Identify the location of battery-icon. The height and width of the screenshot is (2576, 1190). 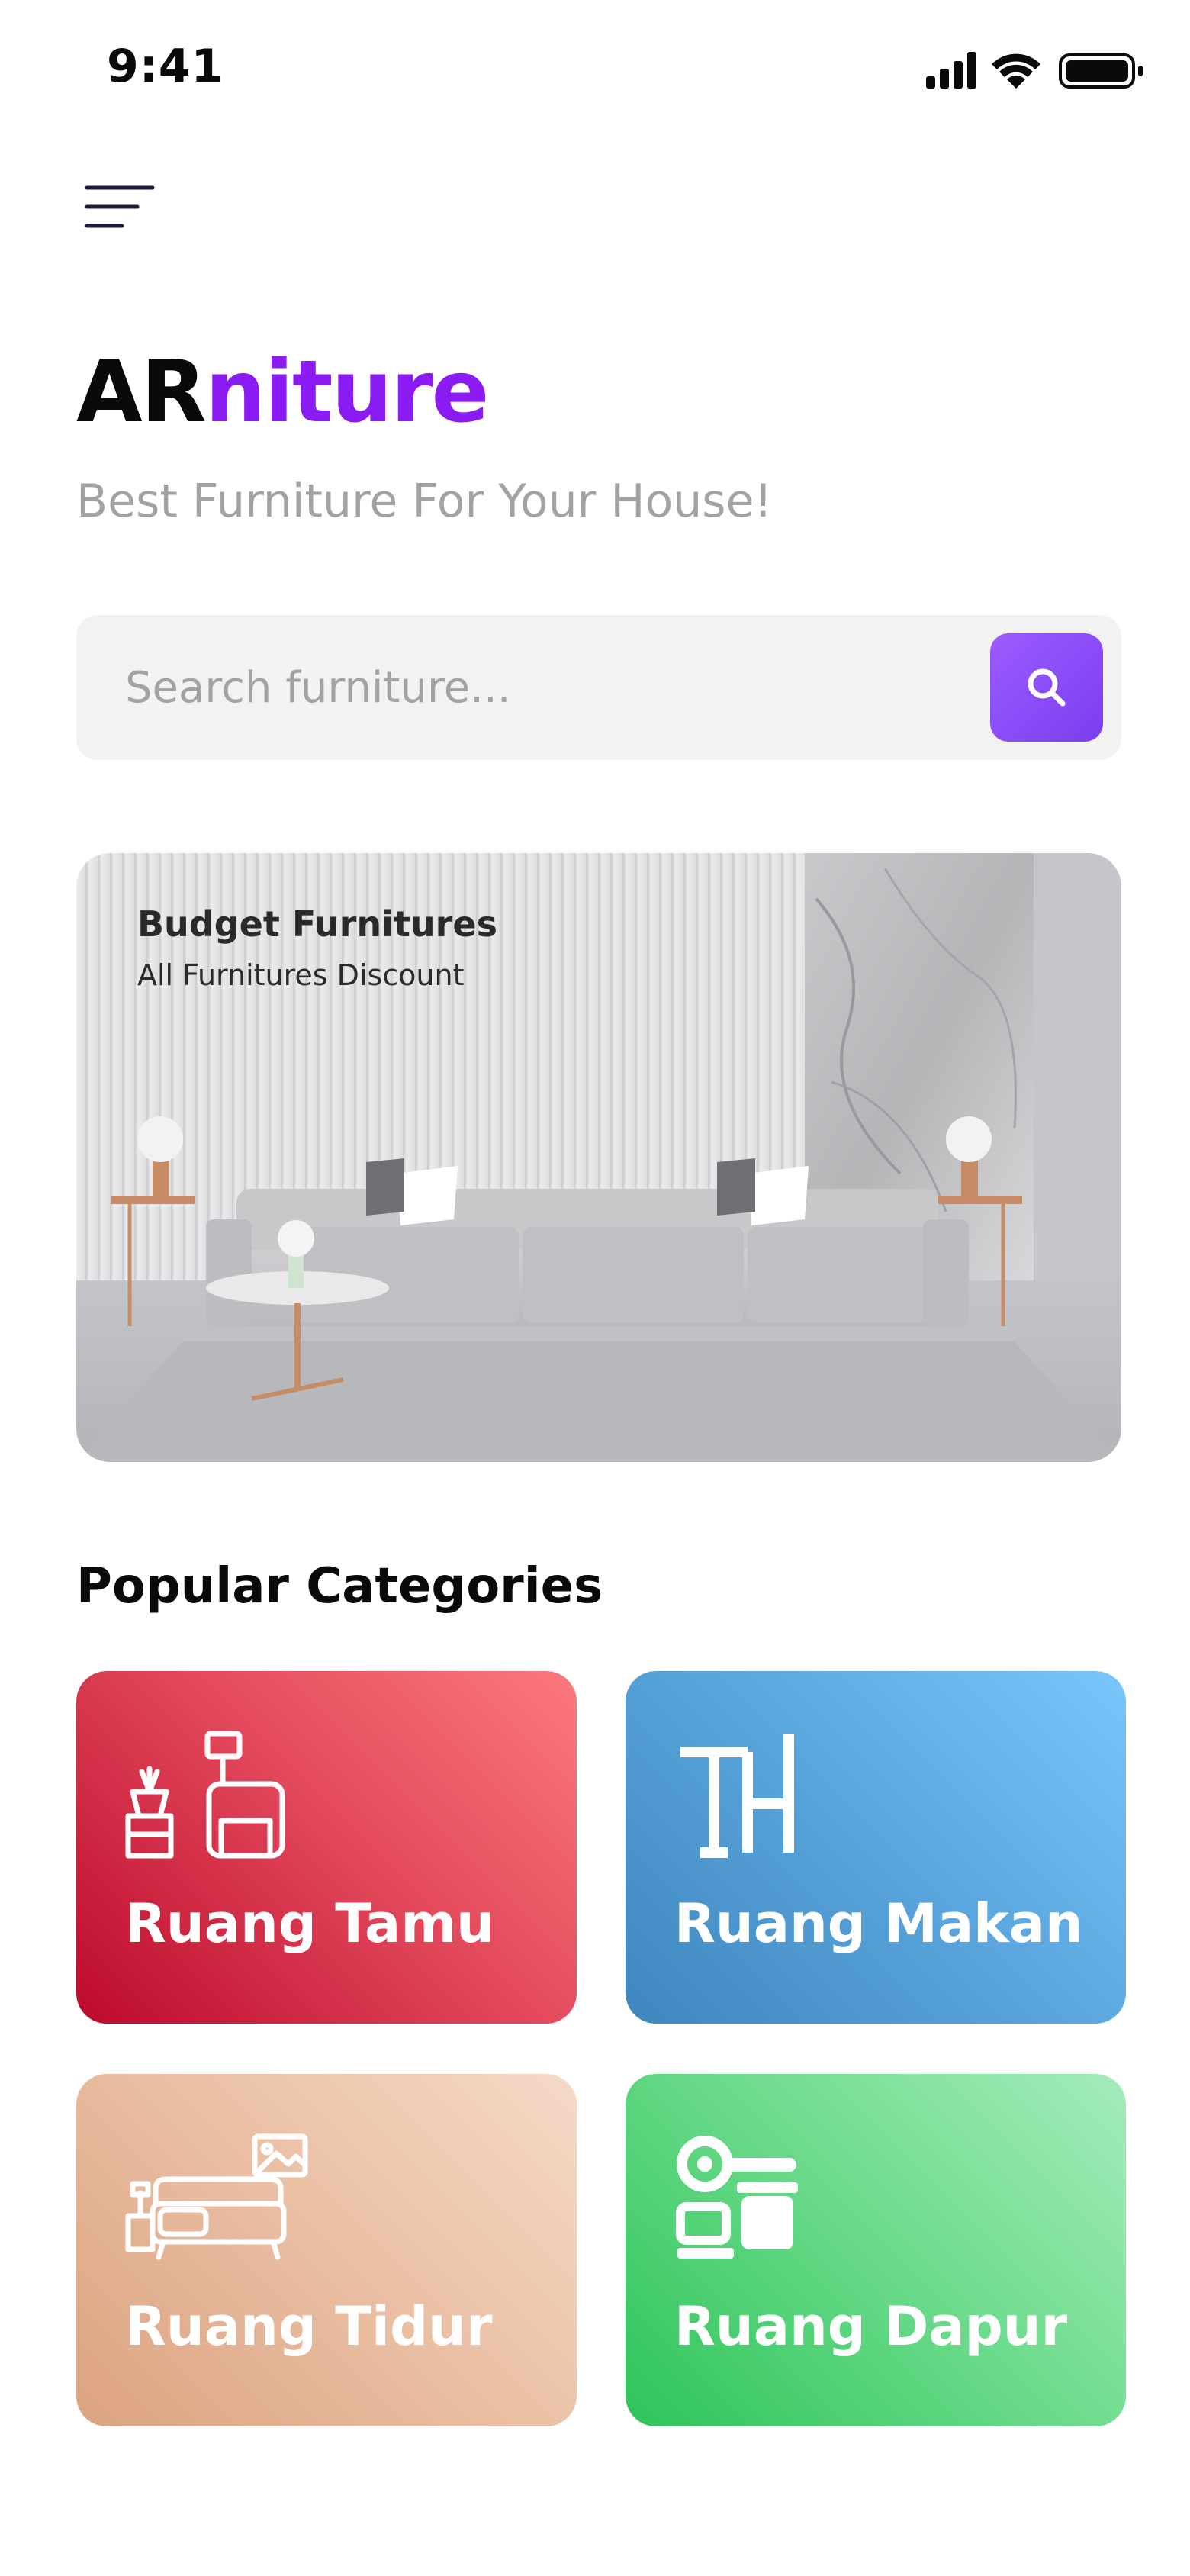
(1101, 71).